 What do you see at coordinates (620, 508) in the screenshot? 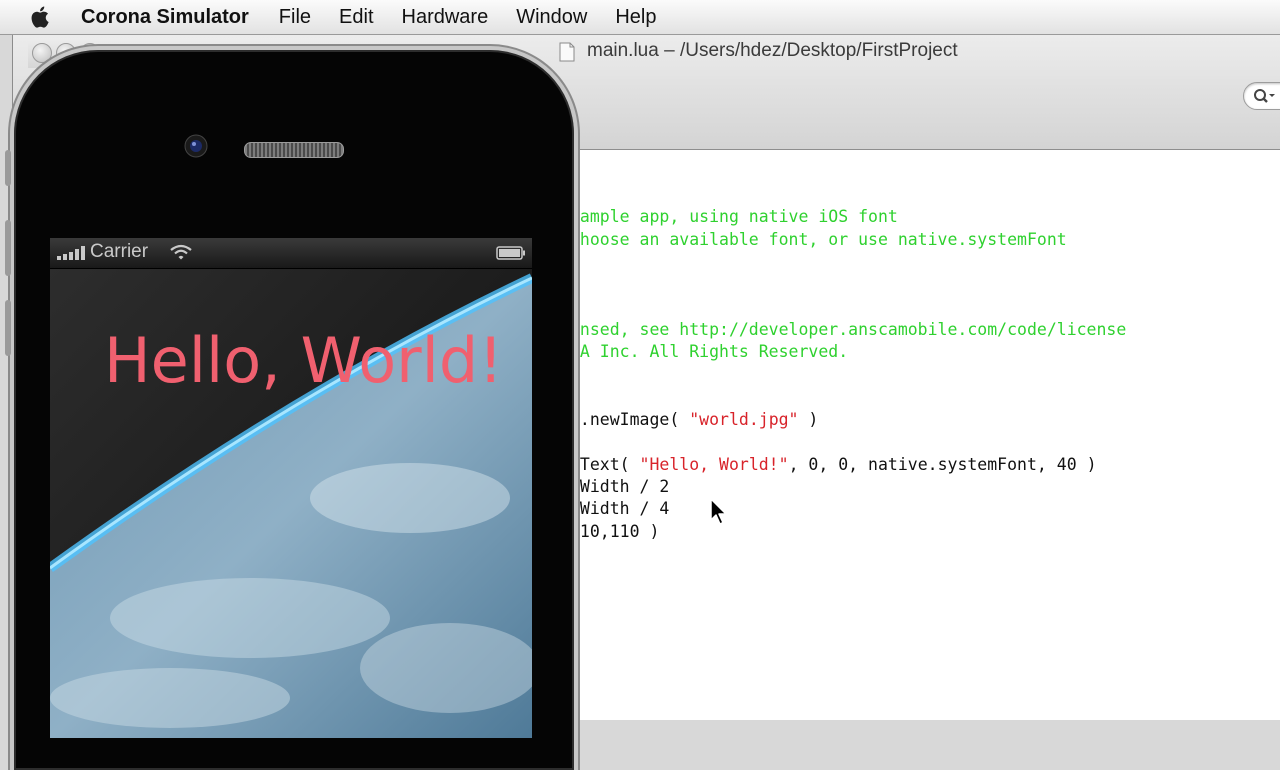
I see `code-line-8: tWidth / 4` at bounding box center [620, 508].